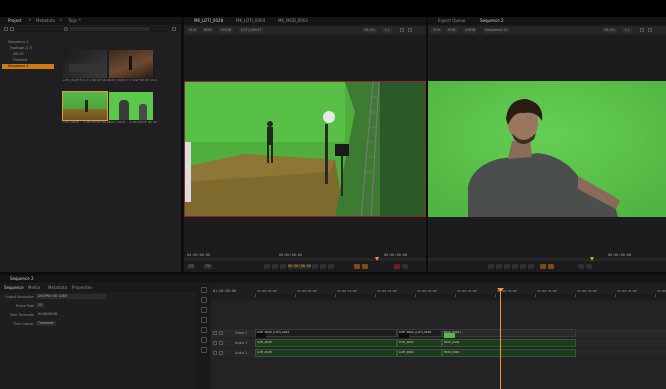 The height and width of the screenshot is (389, 666). I want to click on tab-clip: MK_LOTI_0004, so click(250, 21).